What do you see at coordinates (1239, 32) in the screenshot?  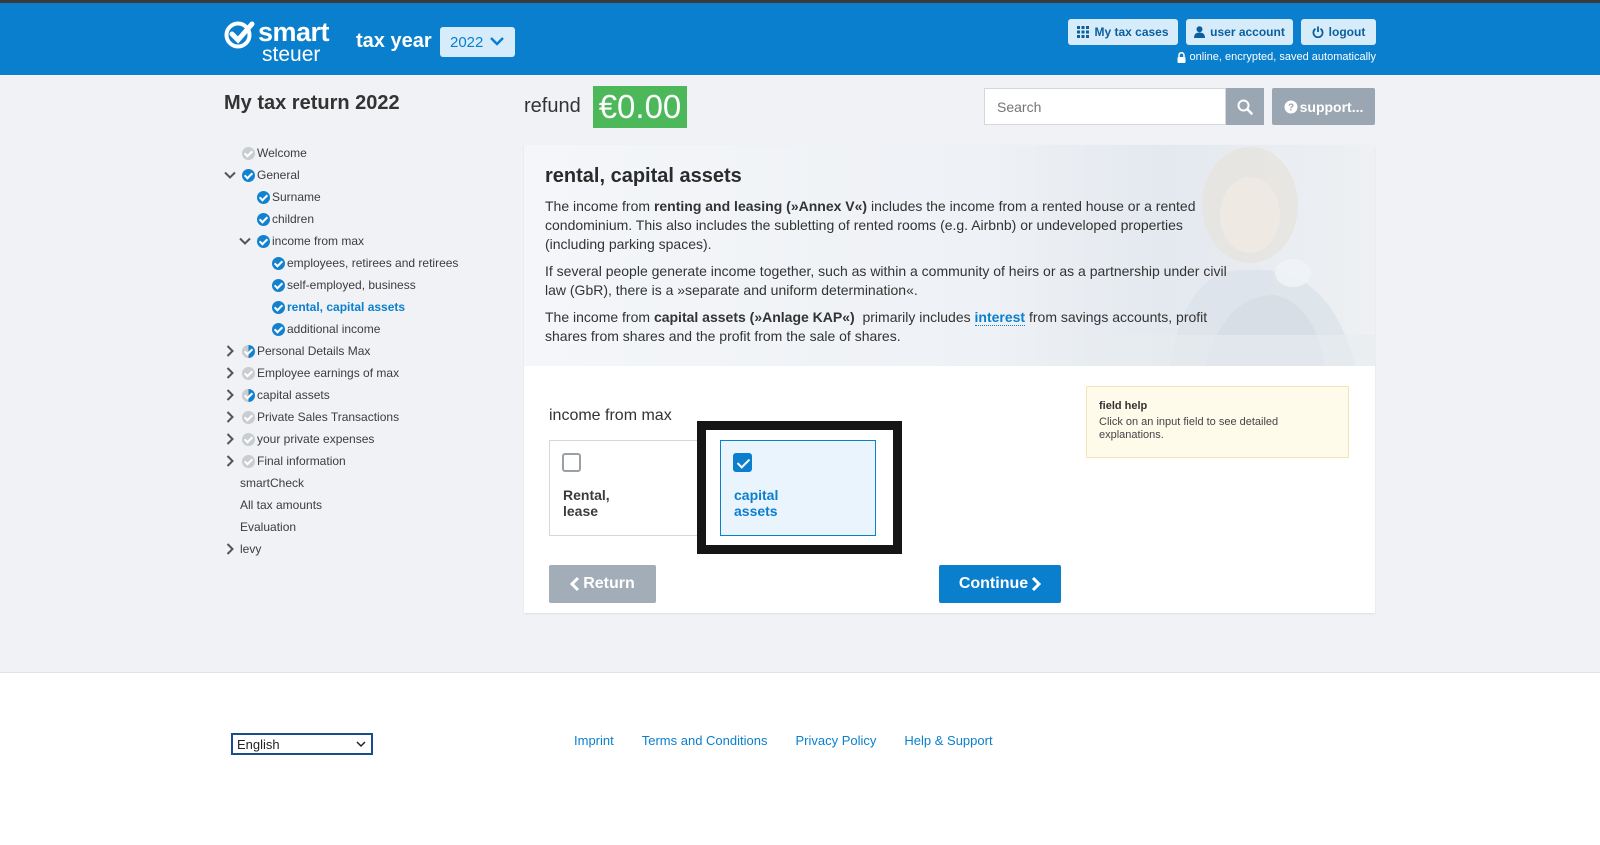 I see `user-account-button: user account` at bounding box center [1239, 32].